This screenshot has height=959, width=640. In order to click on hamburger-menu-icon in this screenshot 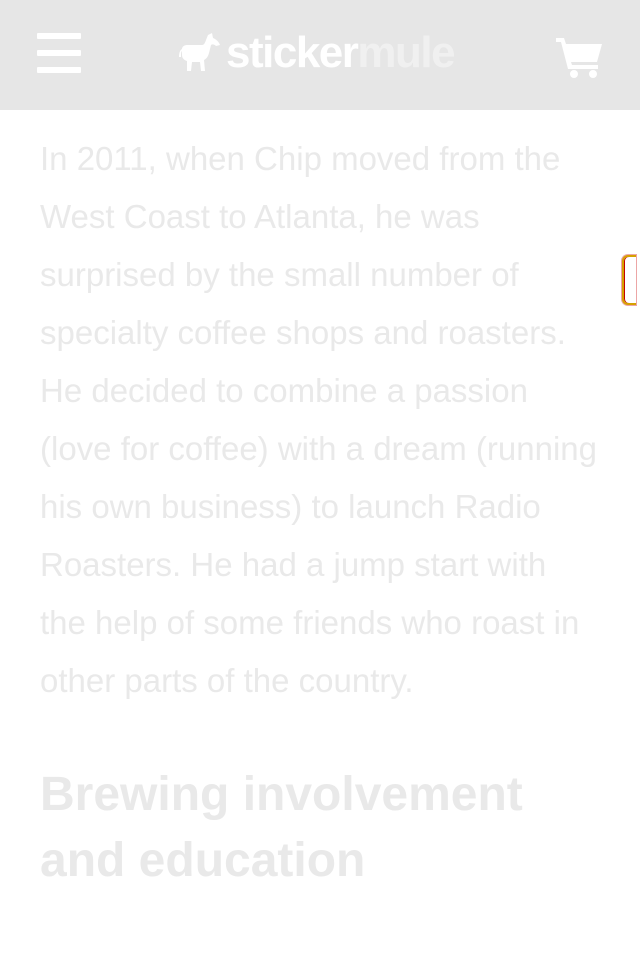, I will do `click(59, 53)`.